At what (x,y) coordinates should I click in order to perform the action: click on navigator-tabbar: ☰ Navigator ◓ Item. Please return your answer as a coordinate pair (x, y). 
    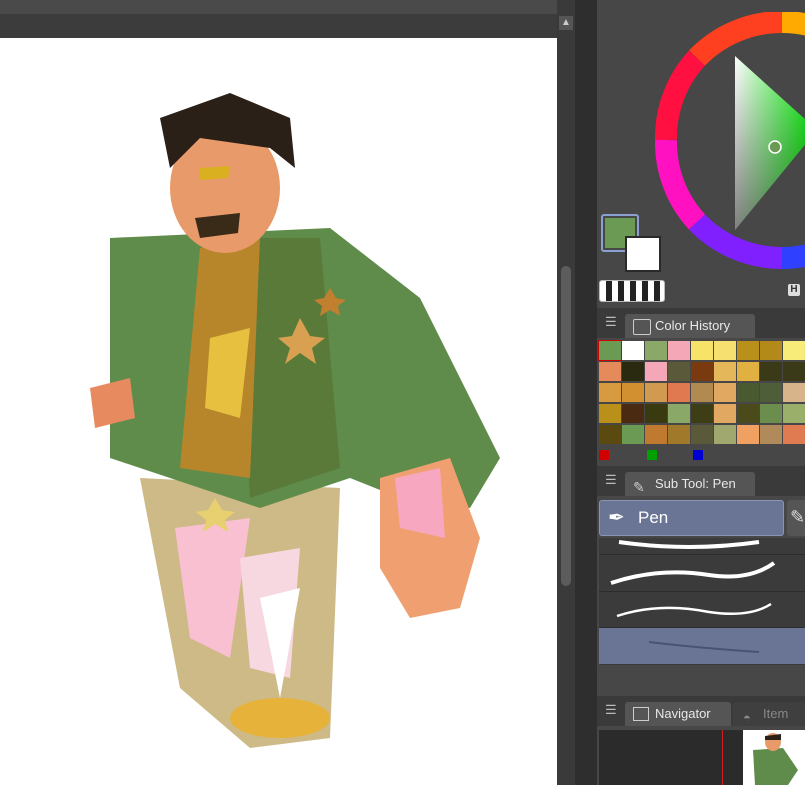
    Looking at the image, I should click on (701, 711).